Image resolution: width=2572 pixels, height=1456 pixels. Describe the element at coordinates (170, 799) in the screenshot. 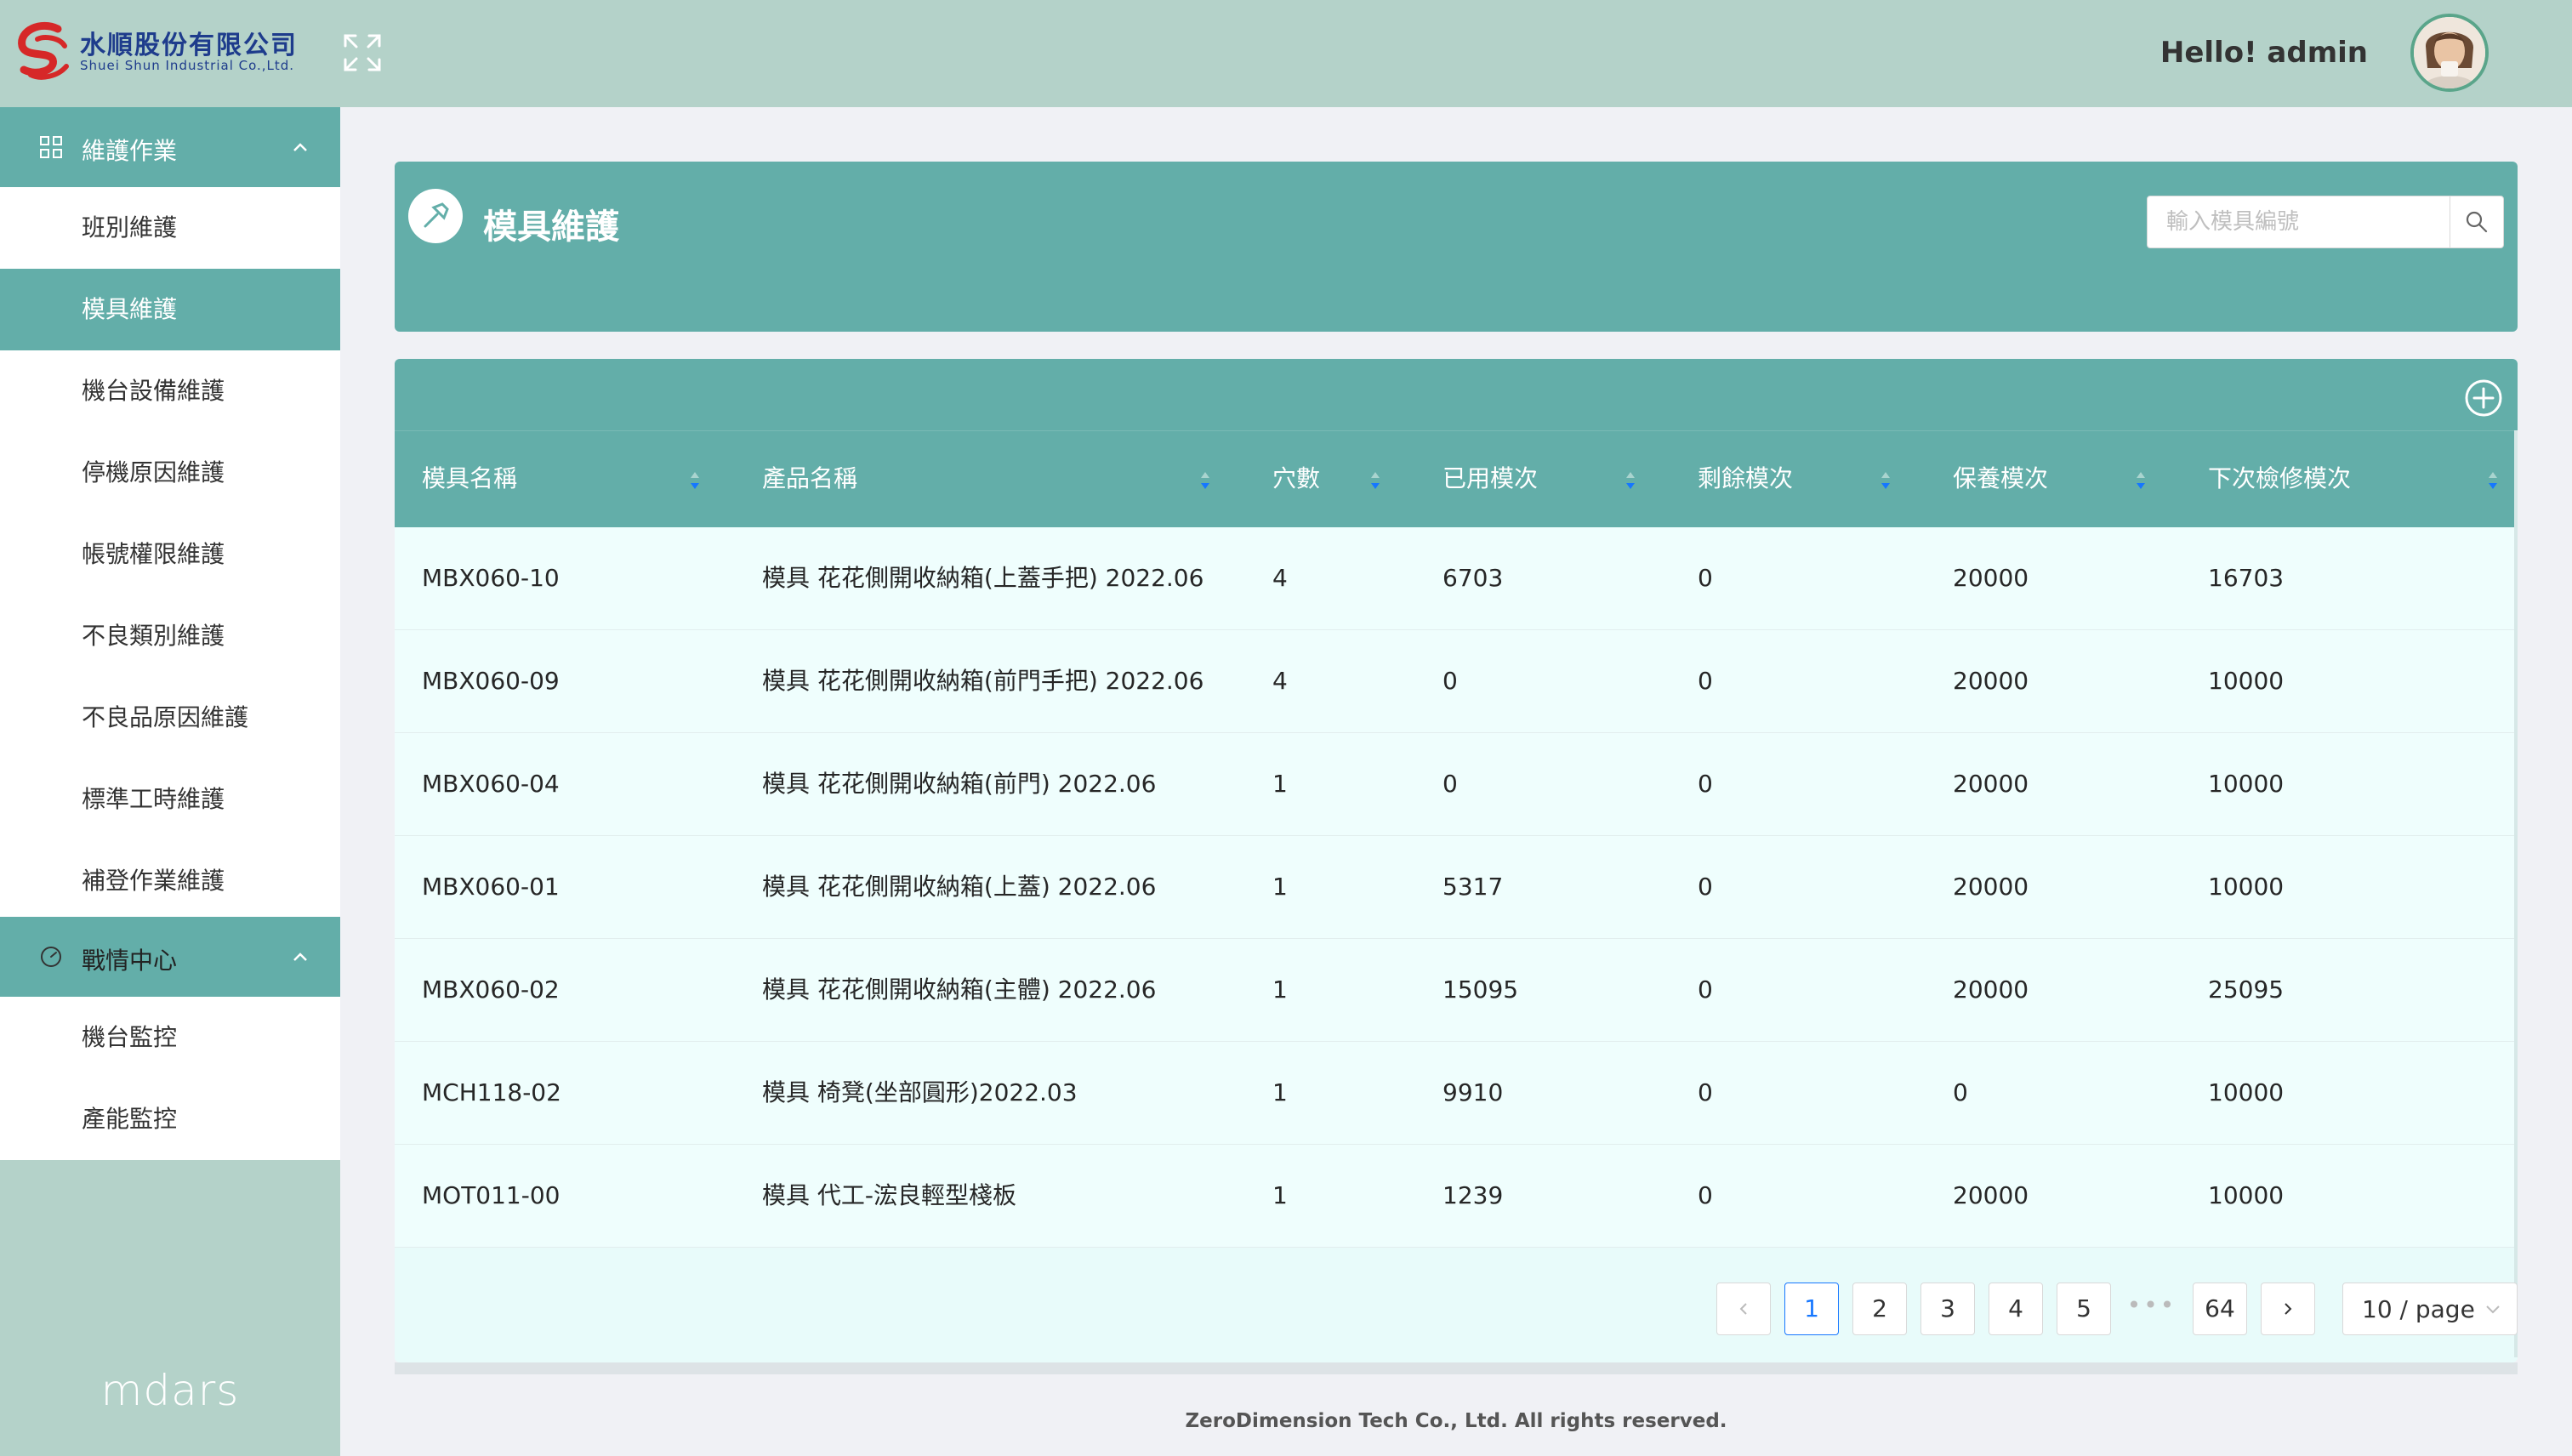

I see `sidebar-item-standard-hours: 標準工時維護` at that location.